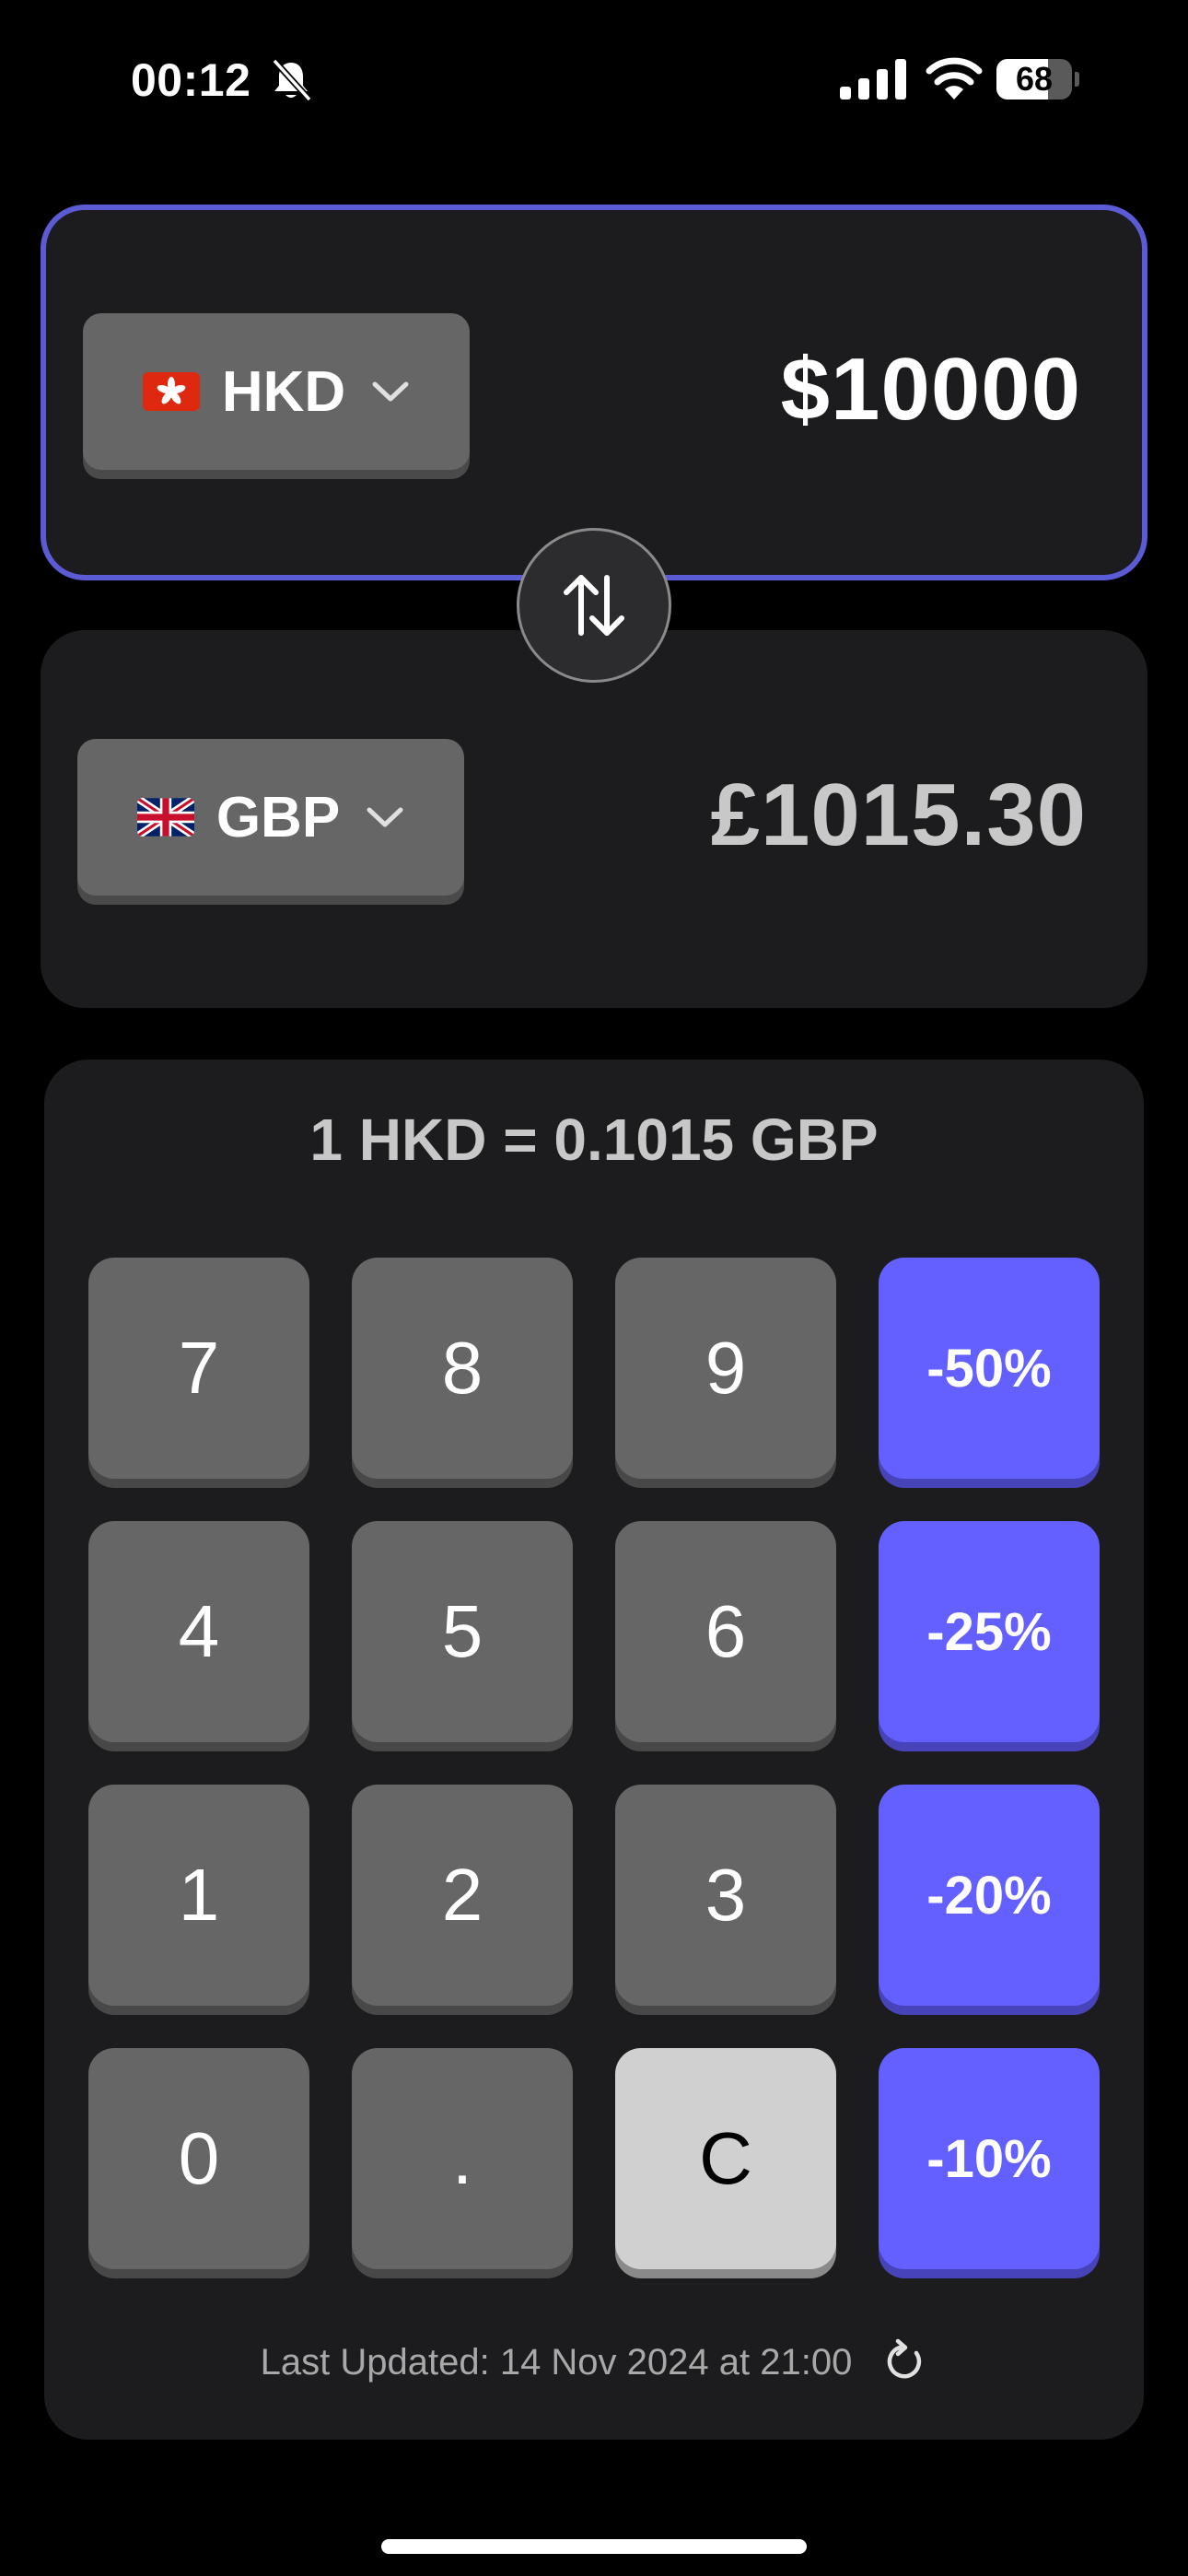  I want to click on from-currency-select: HKD, so click(276, 391).